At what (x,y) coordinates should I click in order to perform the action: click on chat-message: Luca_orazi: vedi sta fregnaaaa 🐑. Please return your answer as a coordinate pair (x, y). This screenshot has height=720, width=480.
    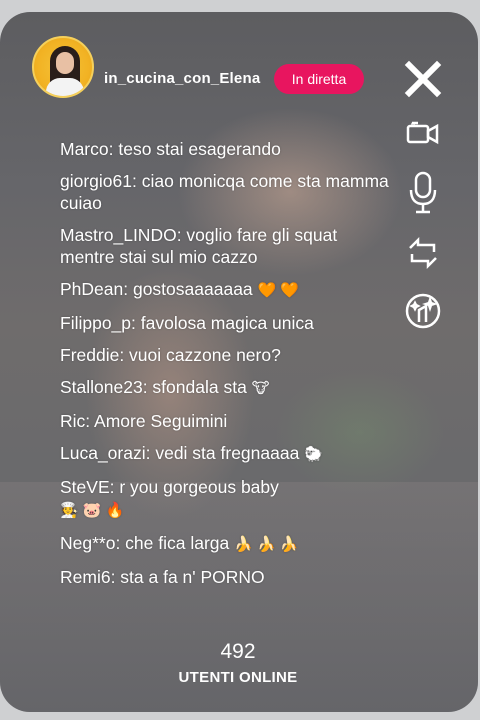
    Looking at the image, I should click on (191, 453).